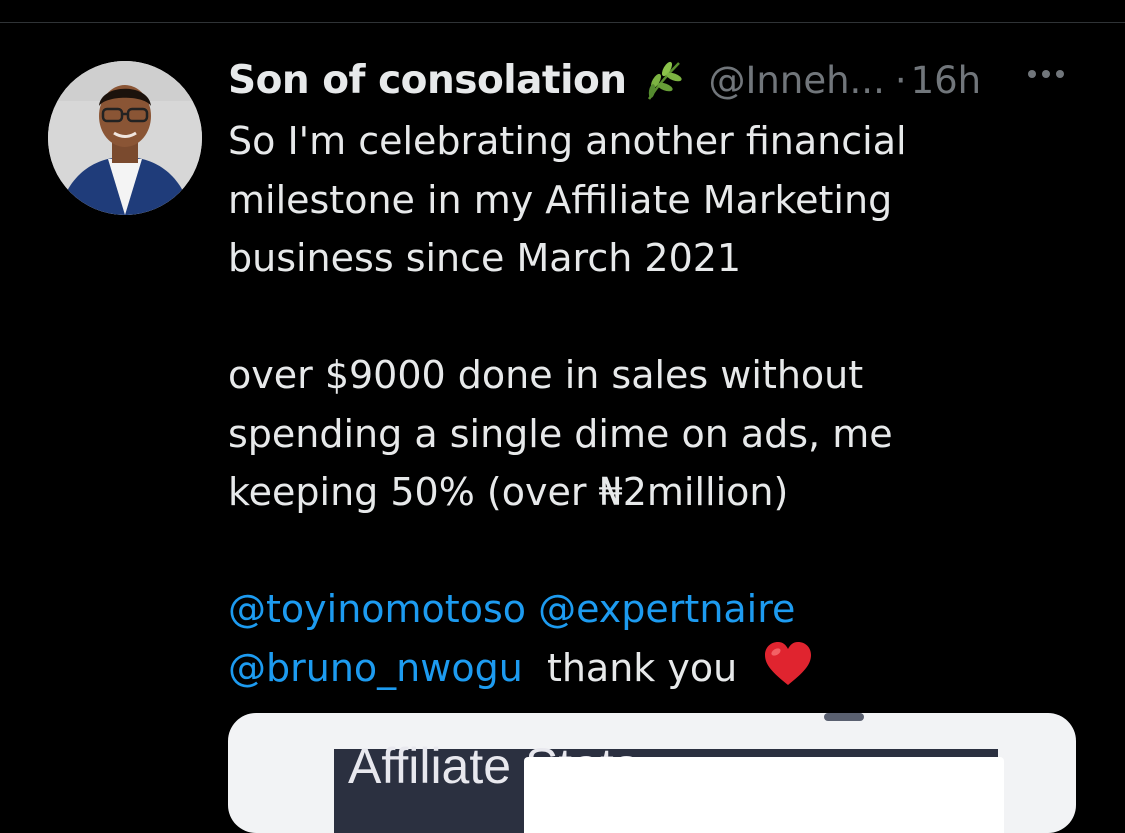  Describe the element at coordinates (764, 795) in the screenshot. I see `media-overlay-panel` at that location.